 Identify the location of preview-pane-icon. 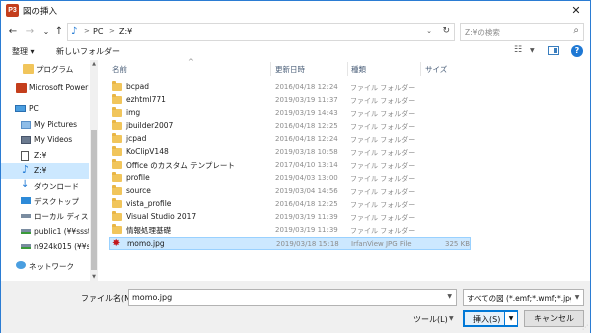
(553, 50).